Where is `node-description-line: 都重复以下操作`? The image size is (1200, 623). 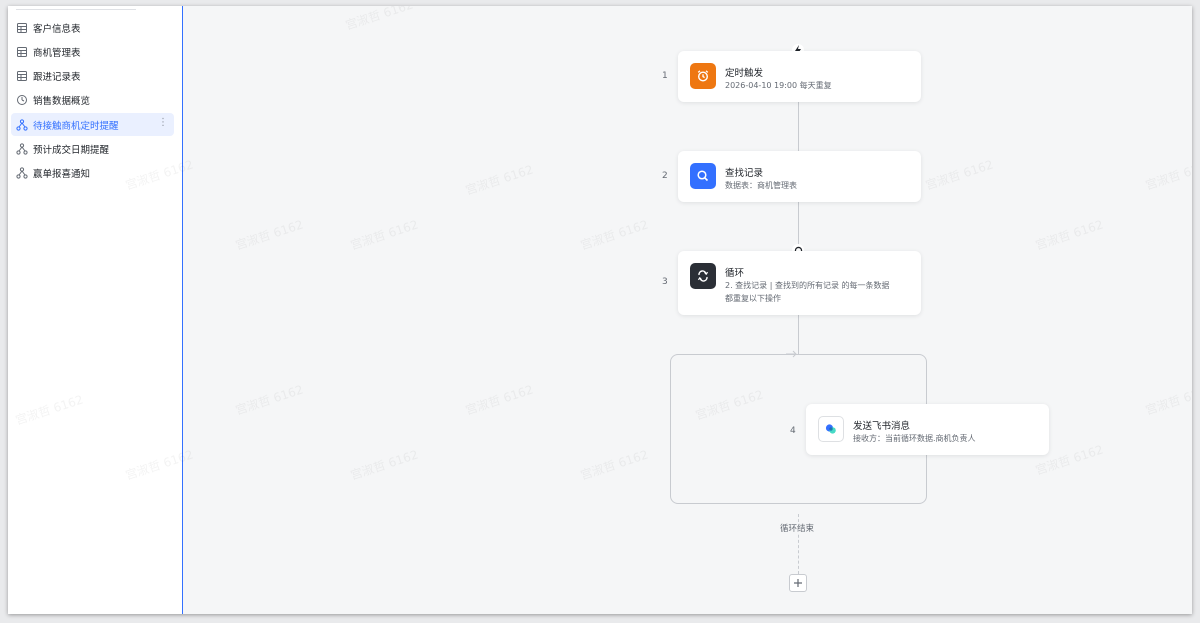 node-description-line: 都重复以下操作 is located at coordinates (753, 298).